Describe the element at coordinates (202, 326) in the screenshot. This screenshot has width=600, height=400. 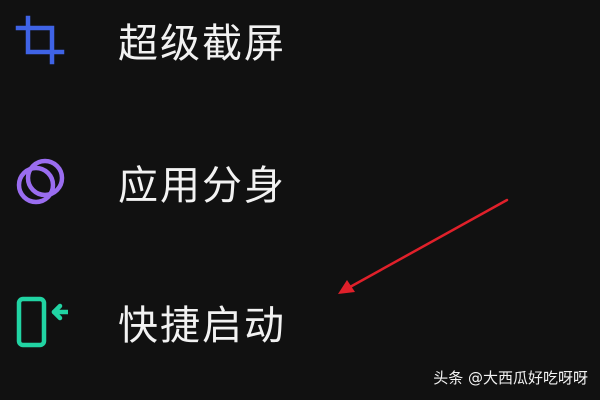
I see `menu-item-label: 快捷启动` at that location.